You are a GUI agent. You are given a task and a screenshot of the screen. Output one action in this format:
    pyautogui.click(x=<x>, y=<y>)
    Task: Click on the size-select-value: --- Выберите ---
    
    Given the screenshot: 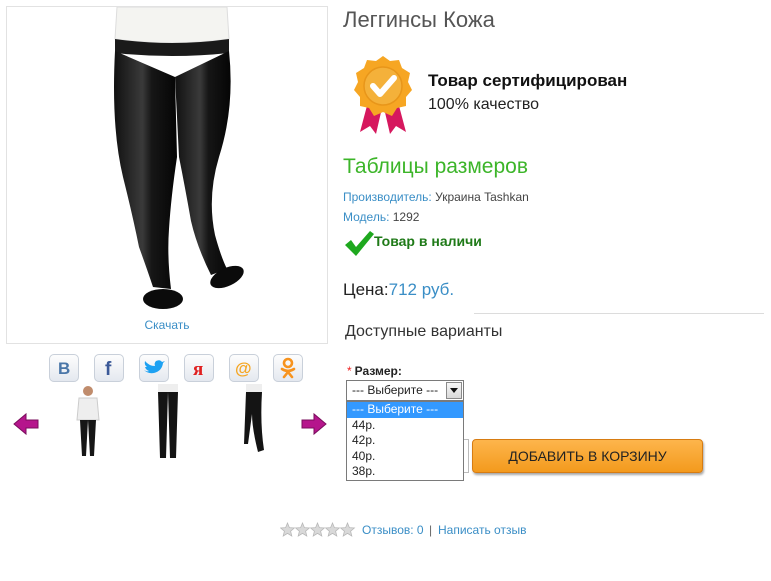 What is the action you would take?
    pyautogui.click(x=395, y=390)
    